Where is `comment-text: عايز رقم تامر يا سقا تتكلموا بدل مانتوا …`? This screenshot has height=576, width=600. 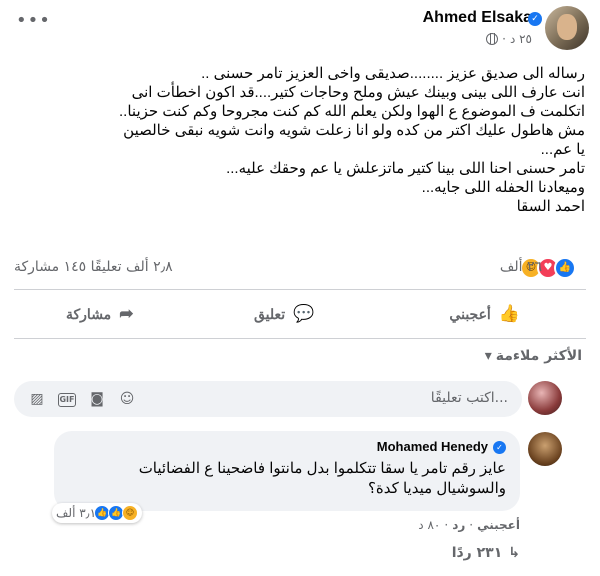
comment-text: عايز رقم تامر يا سقا تتكلموا بدل مانتوا … is located at coordinates (286, 479).